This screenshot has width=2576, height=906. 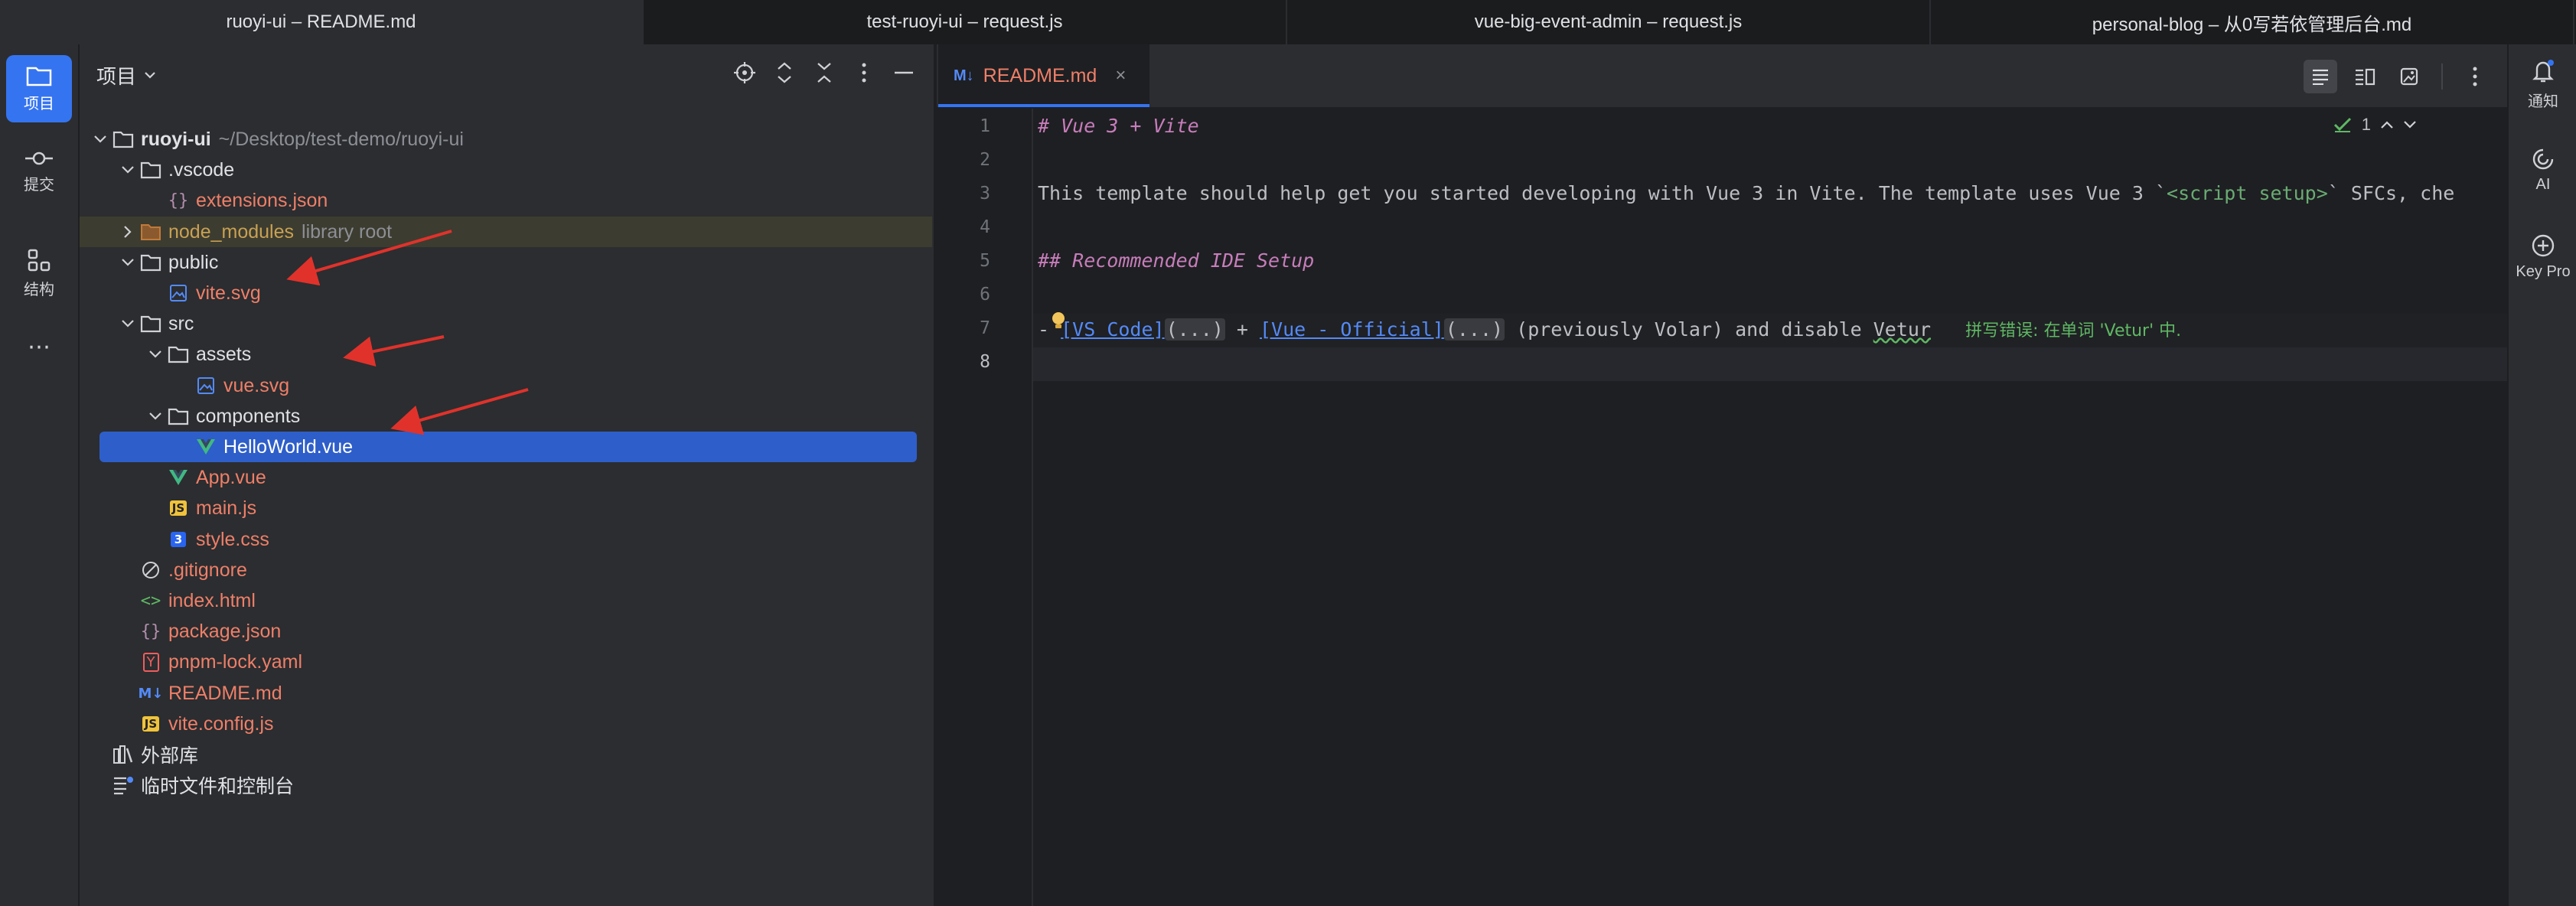 What do you see at coordinates (2252, 22) in the screenshot?
I see `window-tab-personal-blog: personal-blog – 从0写若依管理后台.md` at bounding box center [2252, 22].